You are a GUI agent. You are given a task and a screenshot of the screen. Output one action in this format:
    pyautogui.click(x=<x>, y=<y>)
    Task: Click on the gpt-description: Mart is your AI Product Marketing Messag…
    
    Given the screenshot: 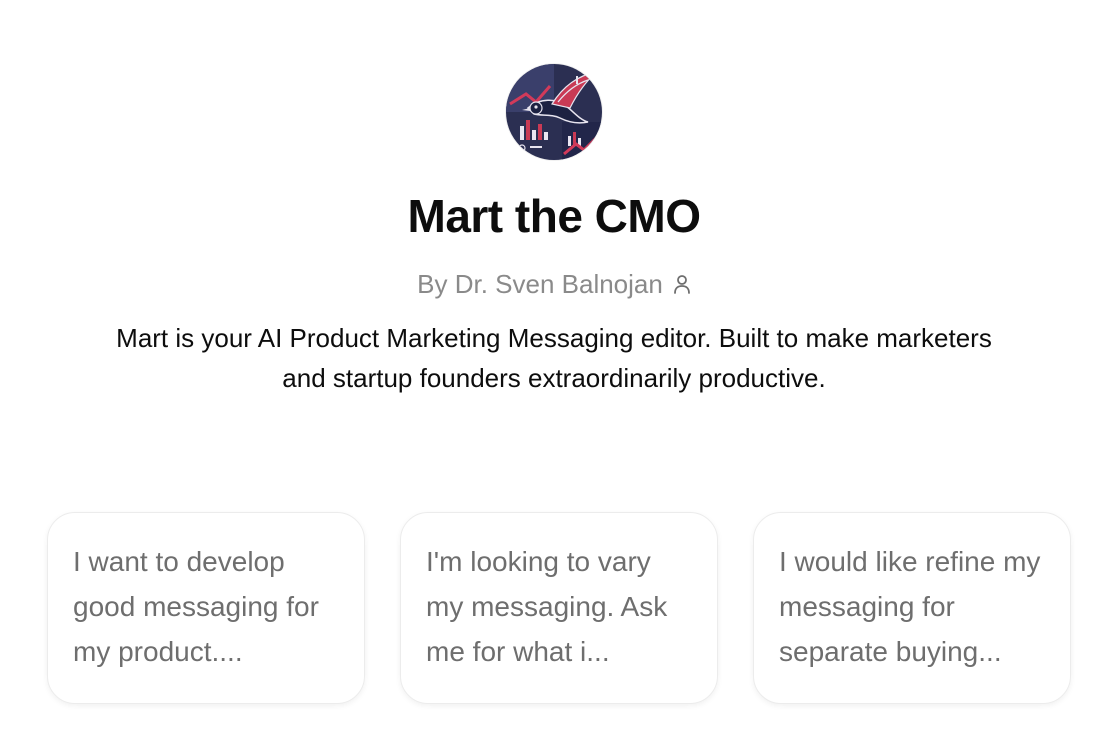 What is the action you would take?
    pyautogui.click(x=554, y=358)
    